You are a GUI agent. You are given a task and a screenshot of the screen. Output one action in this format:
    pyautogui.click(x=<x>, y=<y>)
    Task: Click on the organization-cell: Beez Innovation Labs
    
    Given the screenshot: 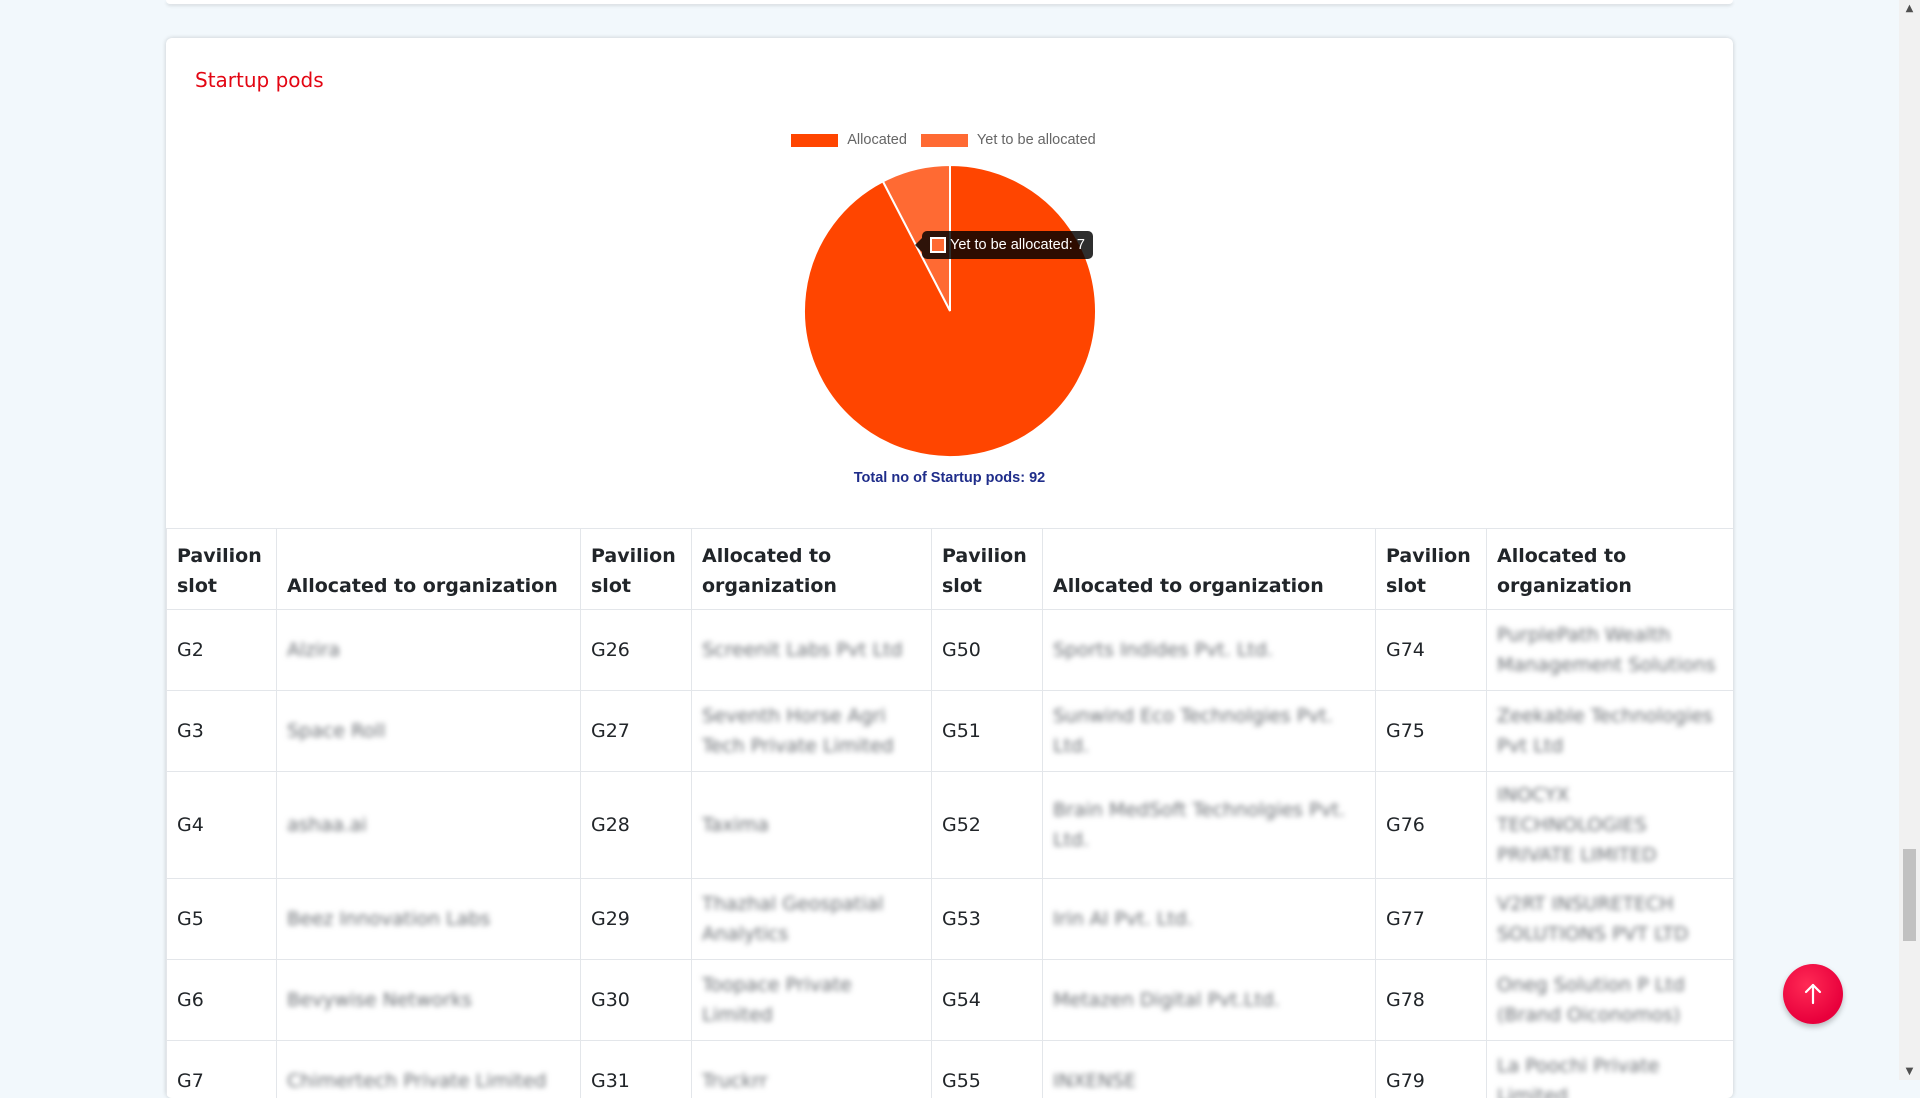 What is the action you would take?
    pyautogui.click(x=429, y=919)
    